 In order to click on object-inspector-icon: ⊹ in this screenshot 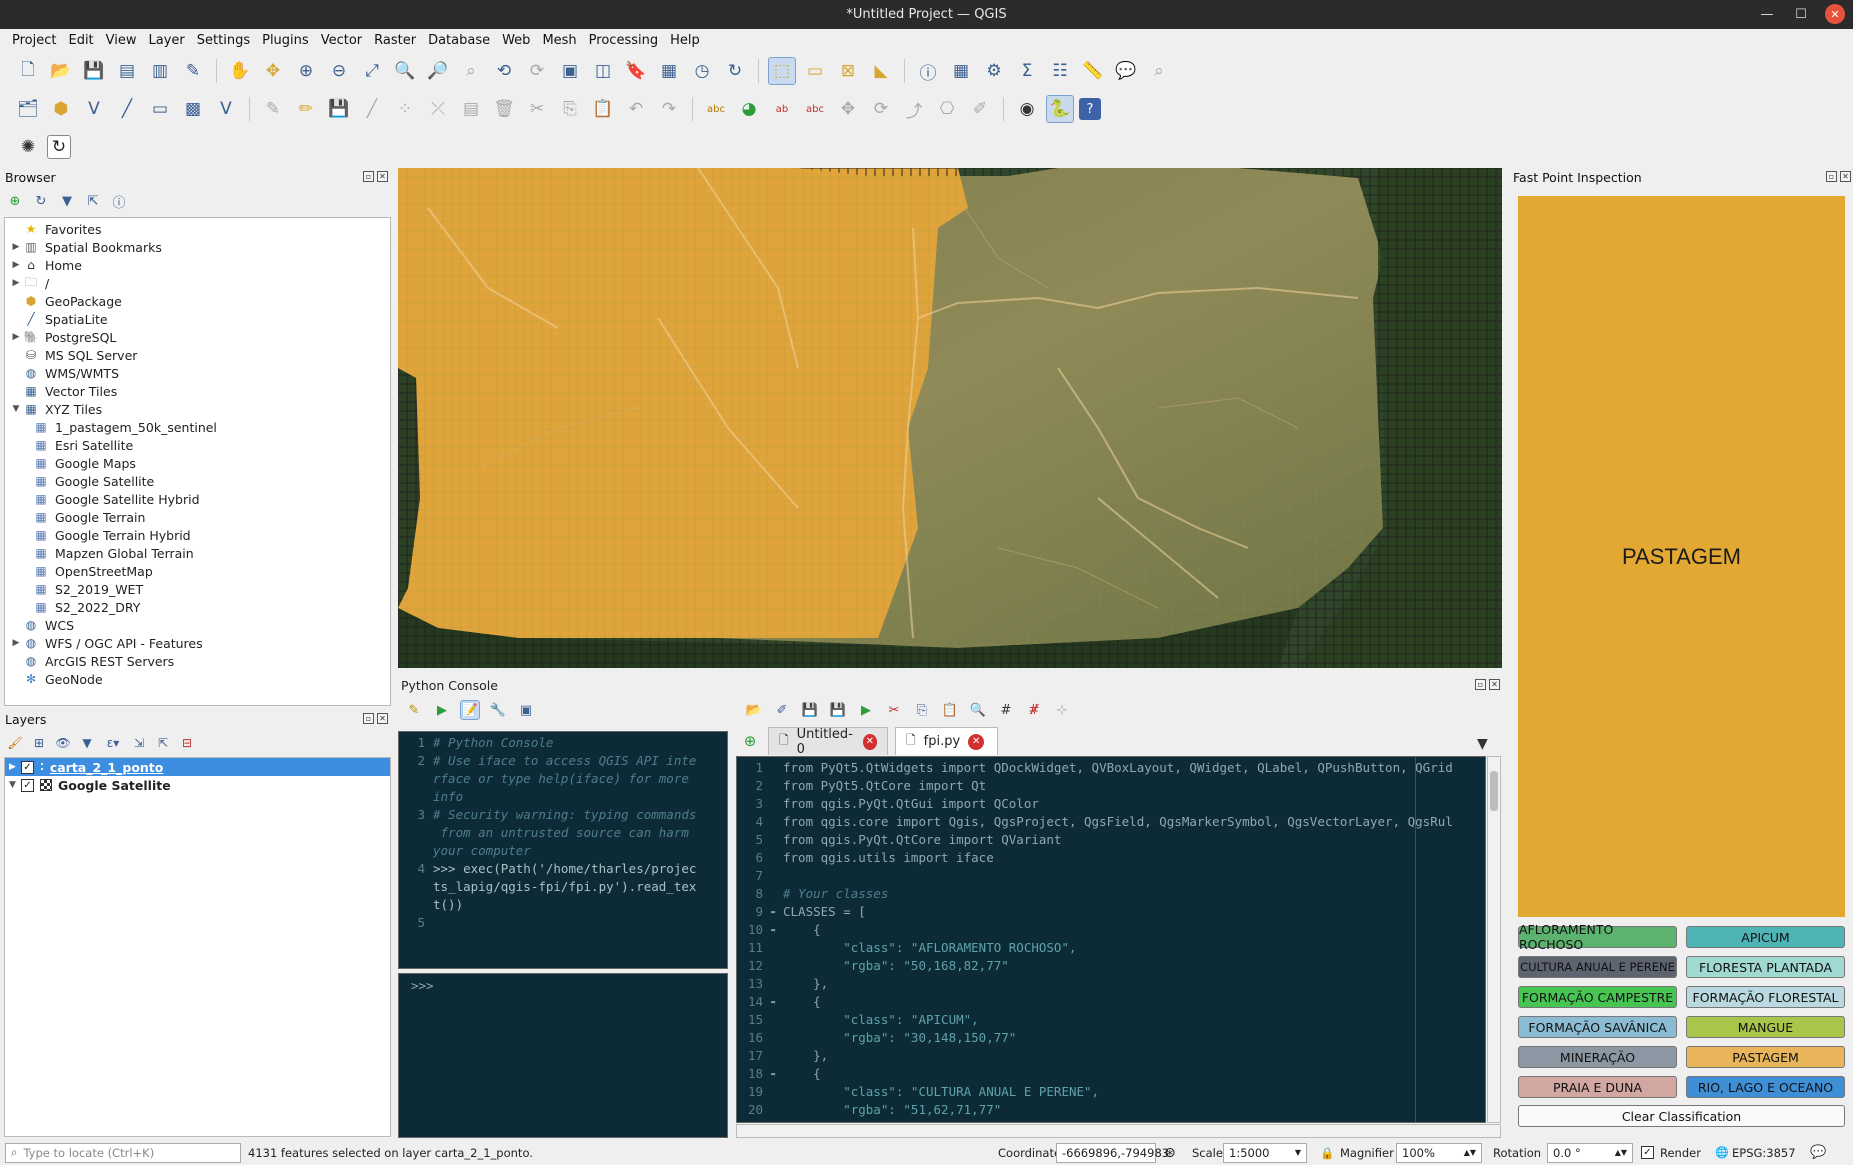, I will do `click(1062, 710)`.